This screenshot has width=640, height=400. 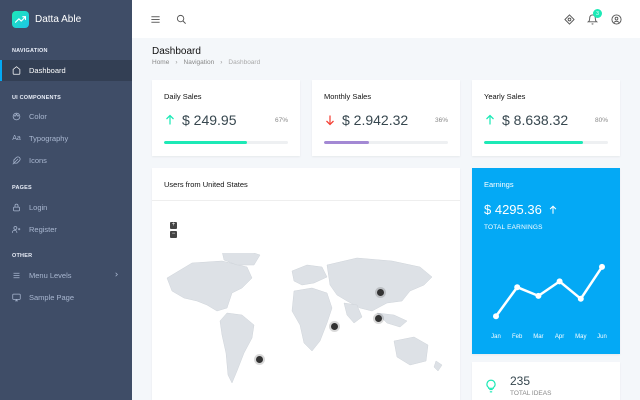 What do you see at coordinates (30, 51) in the screenshot?
I see `nav-caption-navigation: NAVIGATION` at bounding box center [30, 51].